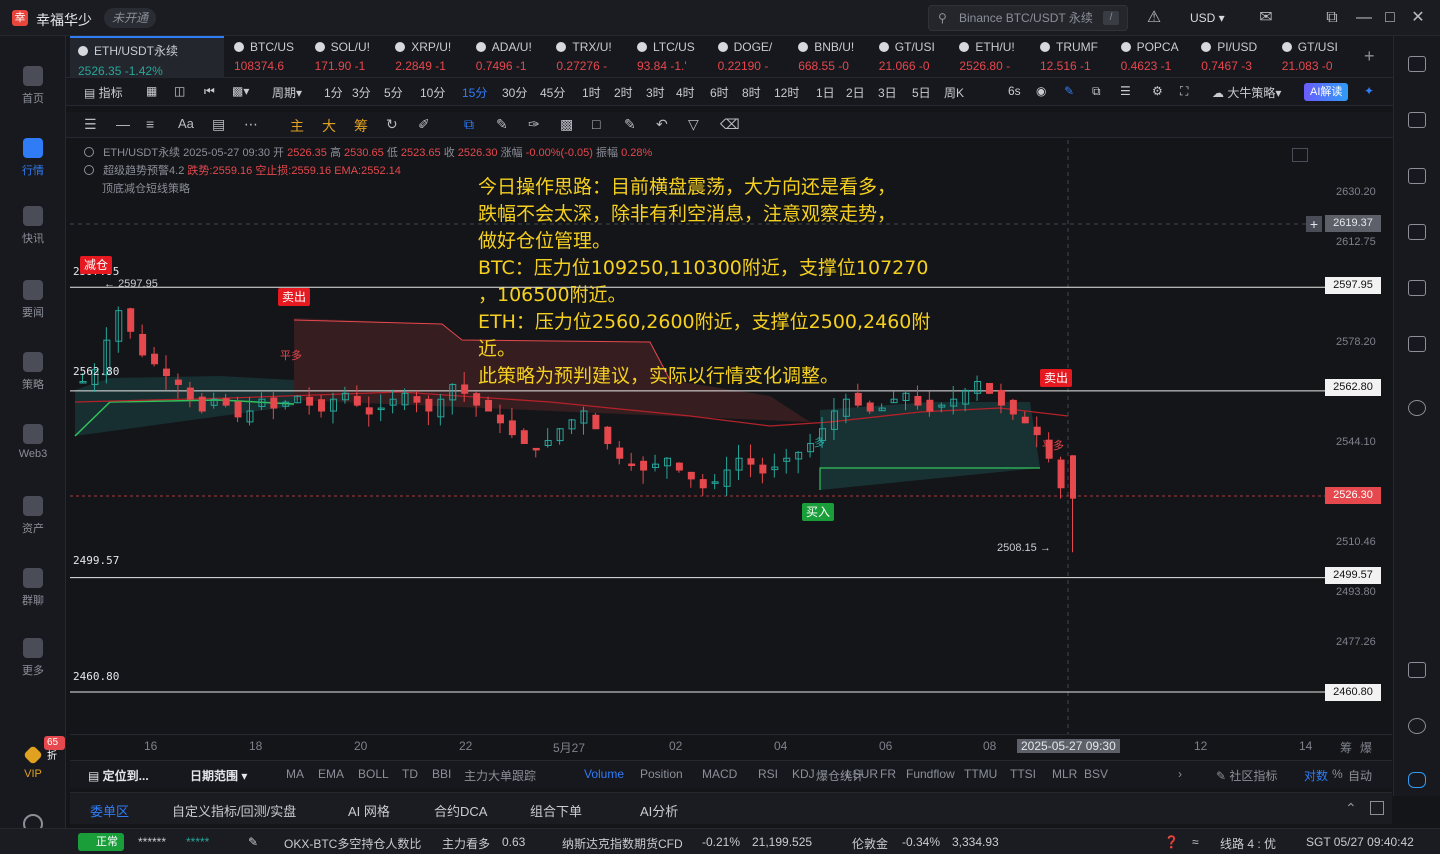 The height and width of the screenshot is (854, 1440). What do you see at coordinates (887, 92) in the screenshot?
I see `interval-option: 3日` at bounding box center [887, 92].